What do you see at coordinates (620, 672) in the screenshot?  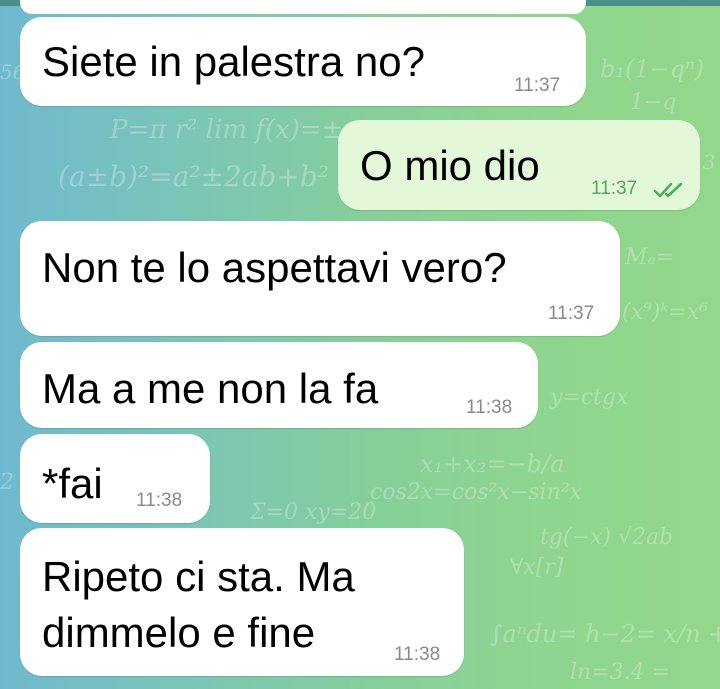 I see `wallpaper-doodle: ln=3.4 =` at bounding box center [620, 672].